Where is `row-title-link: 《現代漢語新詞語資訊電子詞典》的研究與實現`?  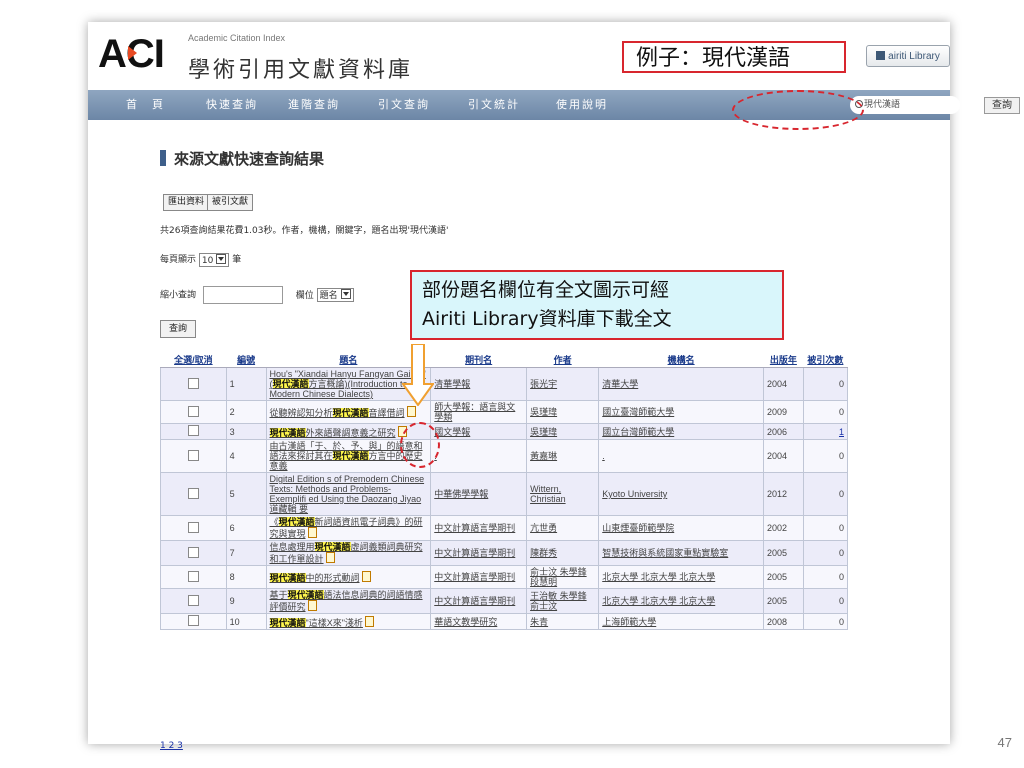
row-title-link: 《現代漢語新詞語資訊電子詞典》的研究與實現 is located at coordinates (348, 528).